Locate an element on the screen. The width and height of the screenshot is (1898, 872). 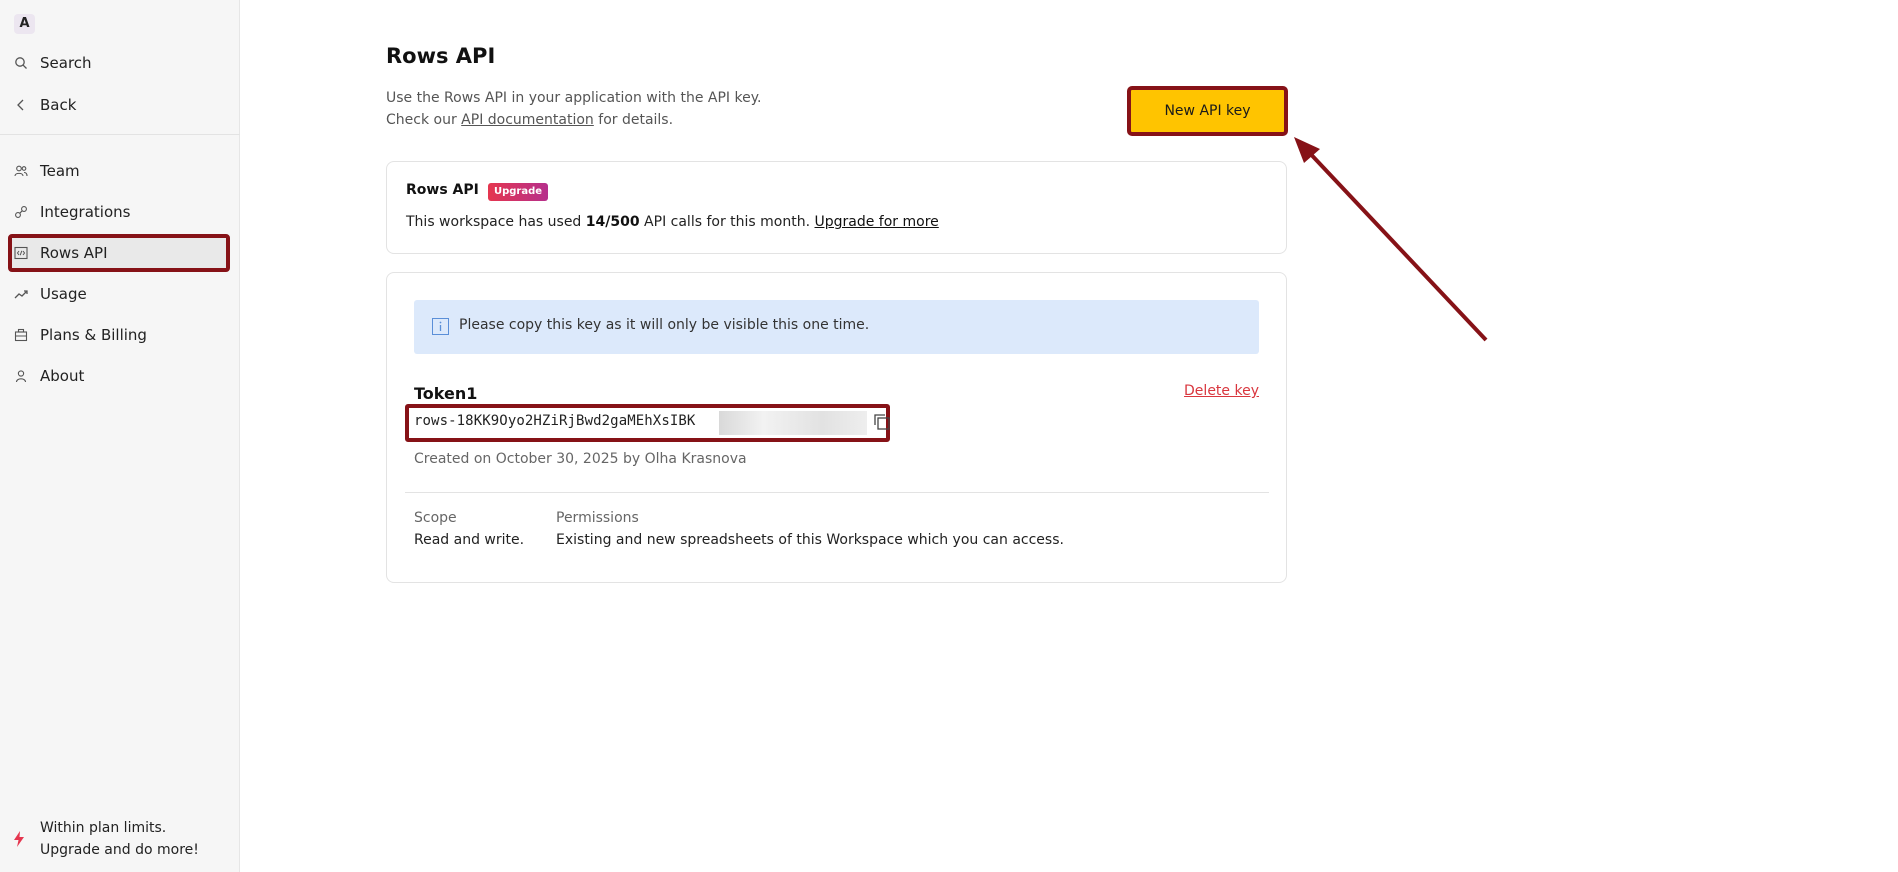
scope-label: Scope is located at coordinates (435, 518).